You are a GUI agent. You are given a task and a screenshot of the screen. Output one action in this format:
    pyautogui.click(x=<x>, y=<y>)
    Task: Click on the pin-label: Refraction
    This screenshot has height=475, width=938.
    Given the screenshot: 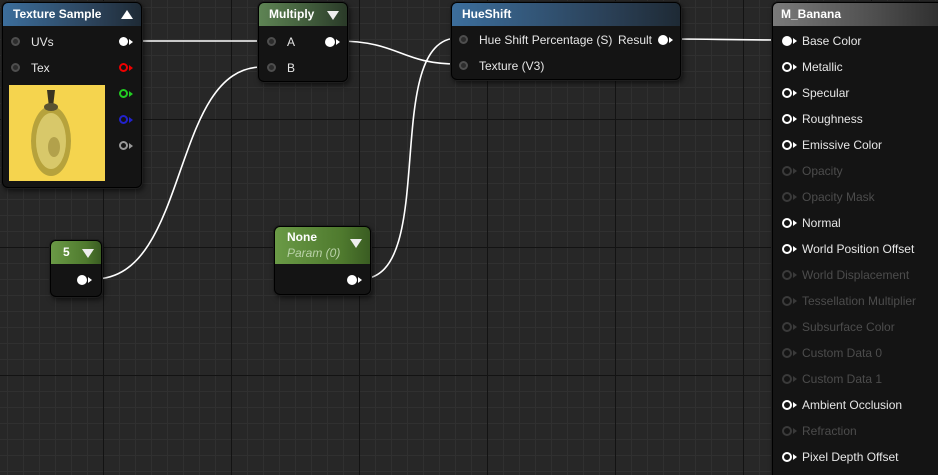 What is the action you would take?
    pyautogui.click(x=829, y=431)
    